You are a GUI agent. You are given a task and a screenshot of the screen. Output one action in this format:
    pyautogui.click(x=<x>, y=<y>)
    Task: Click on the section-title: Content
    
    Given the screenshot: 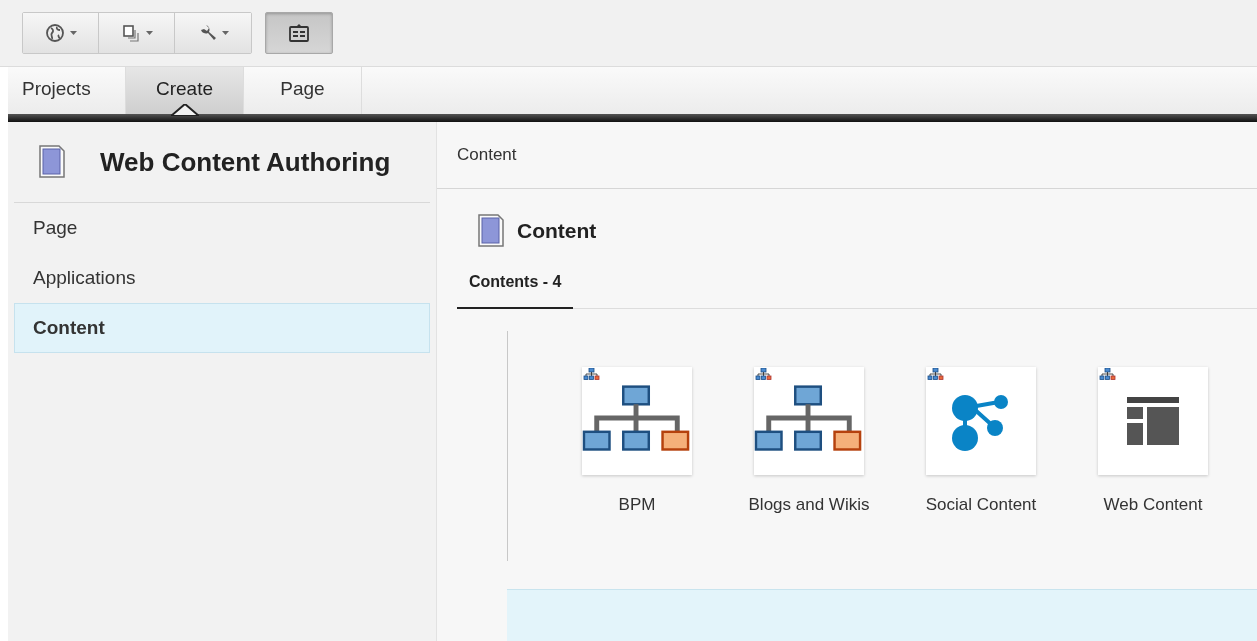 What is the action you would take?
    pyautogui.click(x=557, y=231)
    